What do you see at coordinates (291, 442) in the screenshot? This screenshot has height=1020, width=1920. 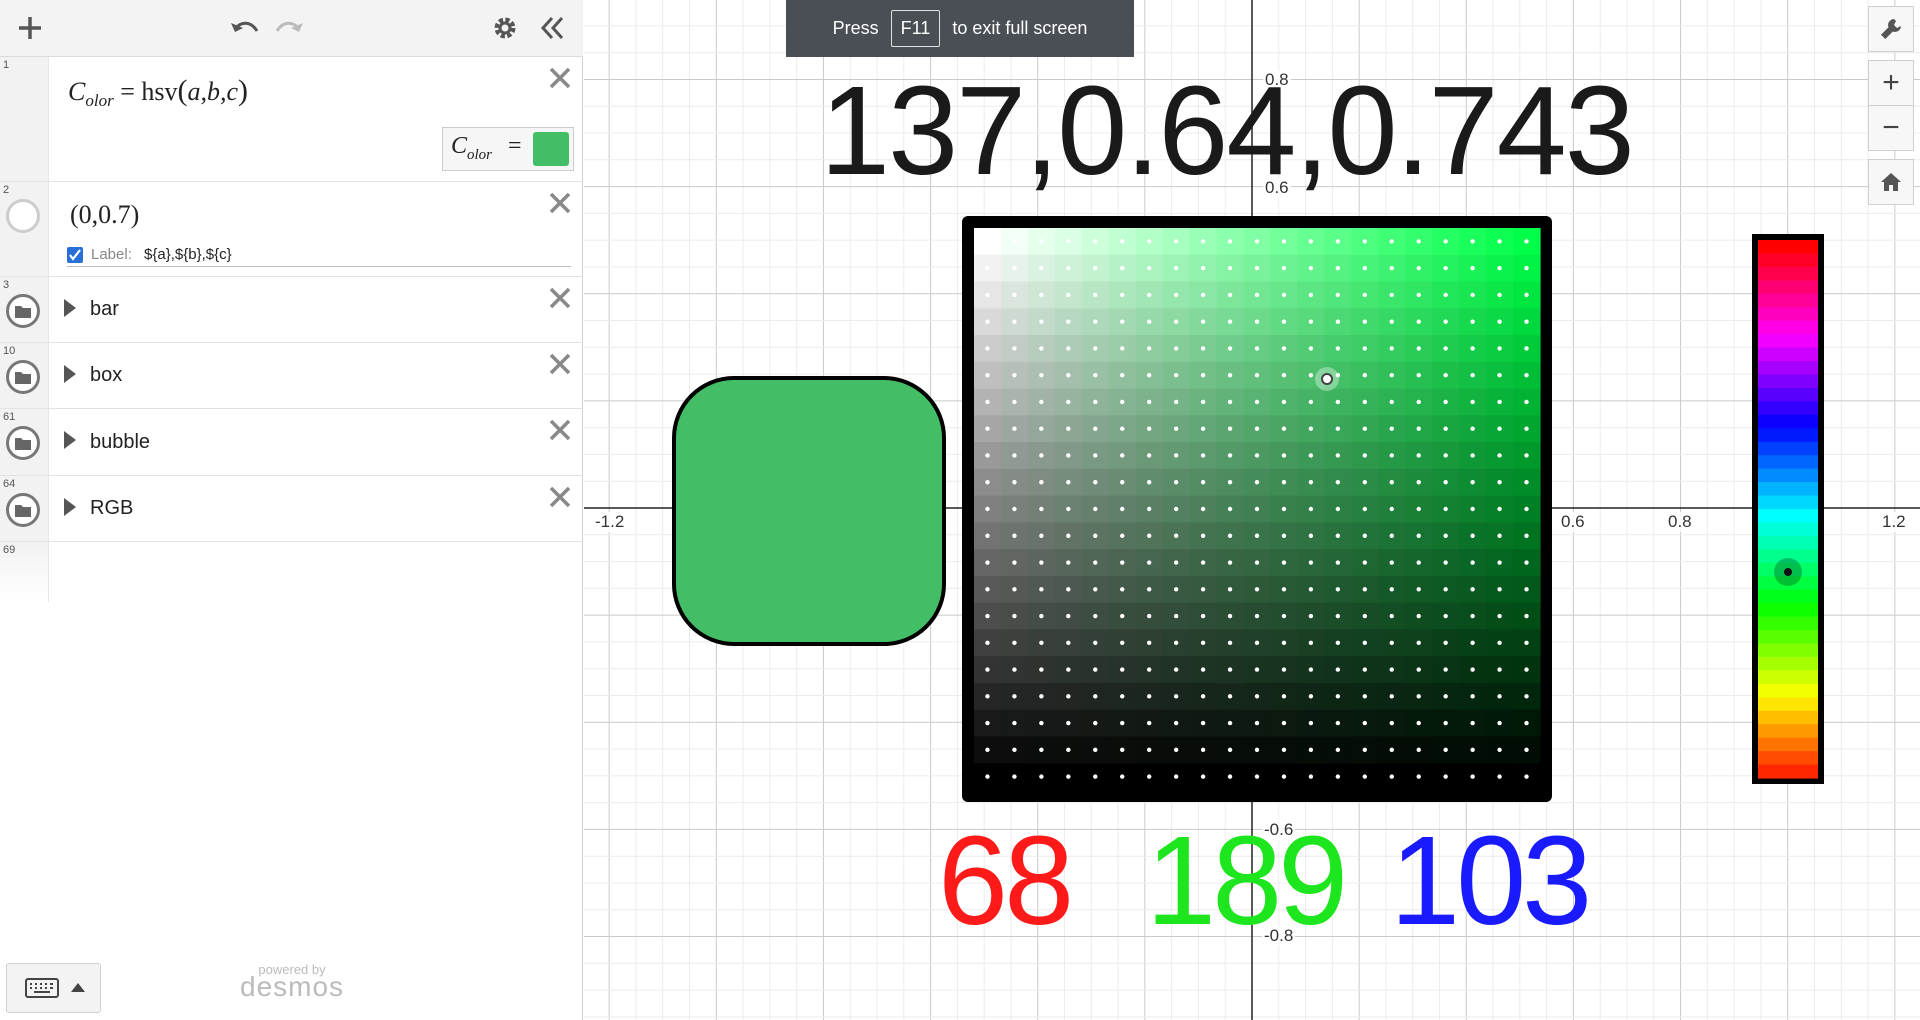 I see `folder-row-bubble: 61 bubble` at bounding box center [291, 442].